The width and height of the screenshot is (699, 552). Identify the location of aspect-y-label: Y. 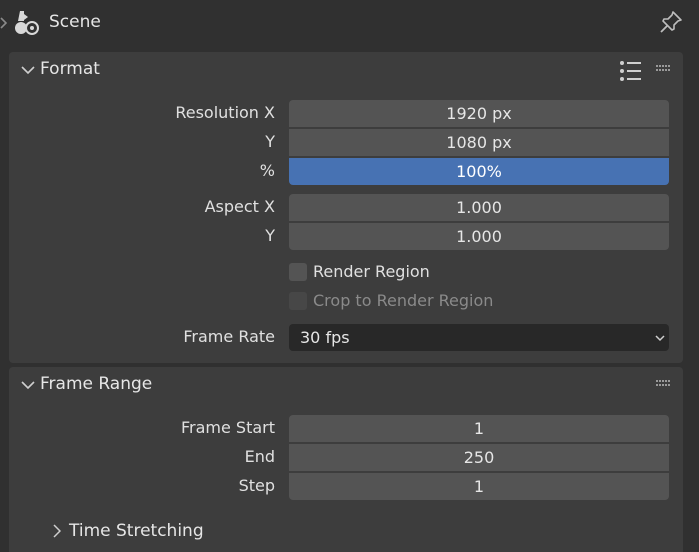
(270, 235).